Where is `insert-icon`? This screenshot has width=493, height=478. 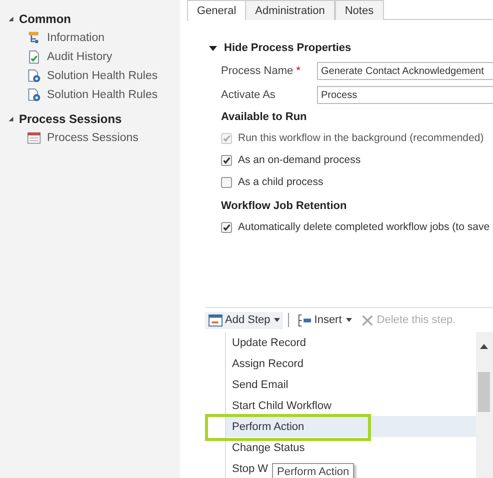
insert-icon is located at coordinates (304, 320).